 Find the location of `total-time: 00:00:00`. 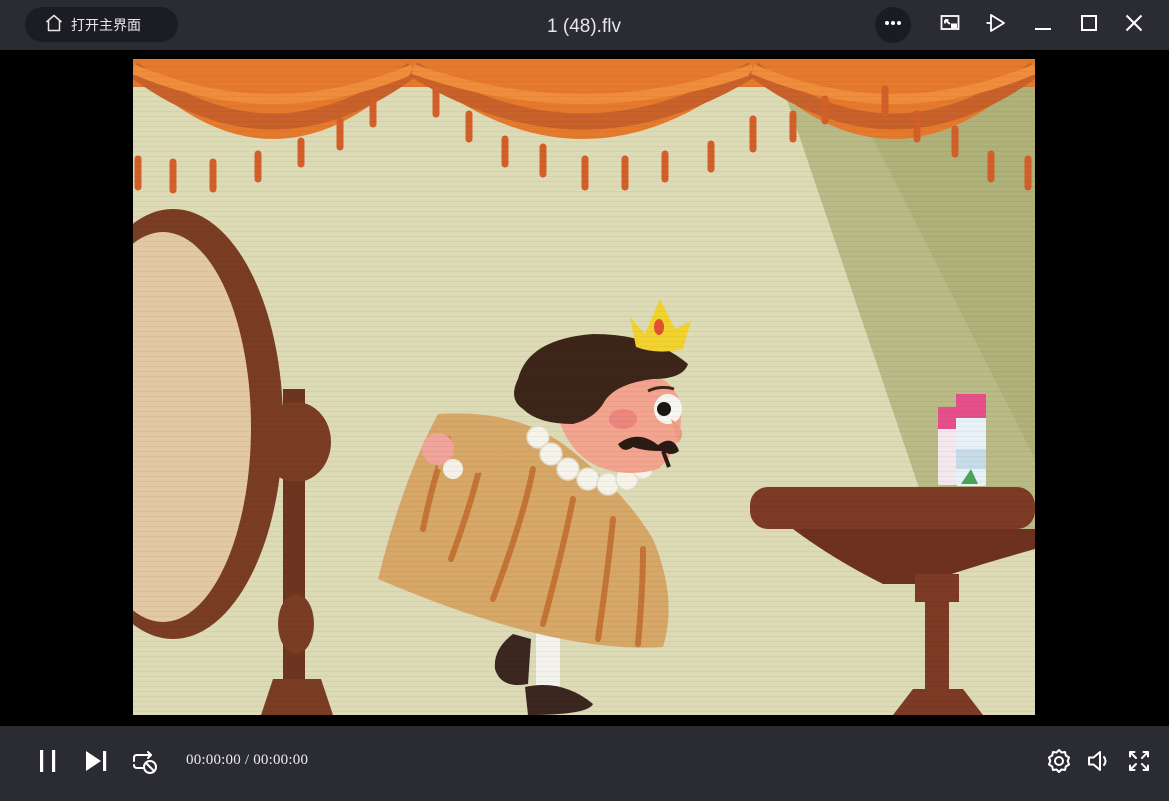

total-time: 00:00:00 is located at coordinates (281, 760).